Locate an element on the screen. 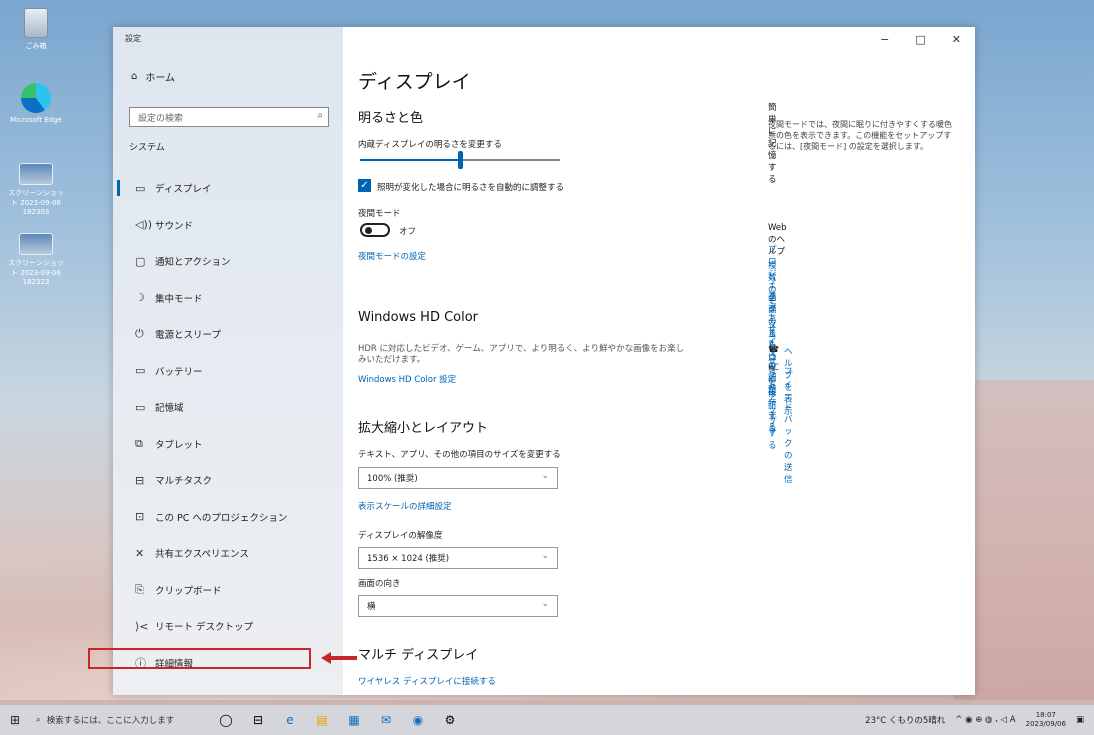  nav-item-icon: ⟩< is located at coordinates (142, 626).